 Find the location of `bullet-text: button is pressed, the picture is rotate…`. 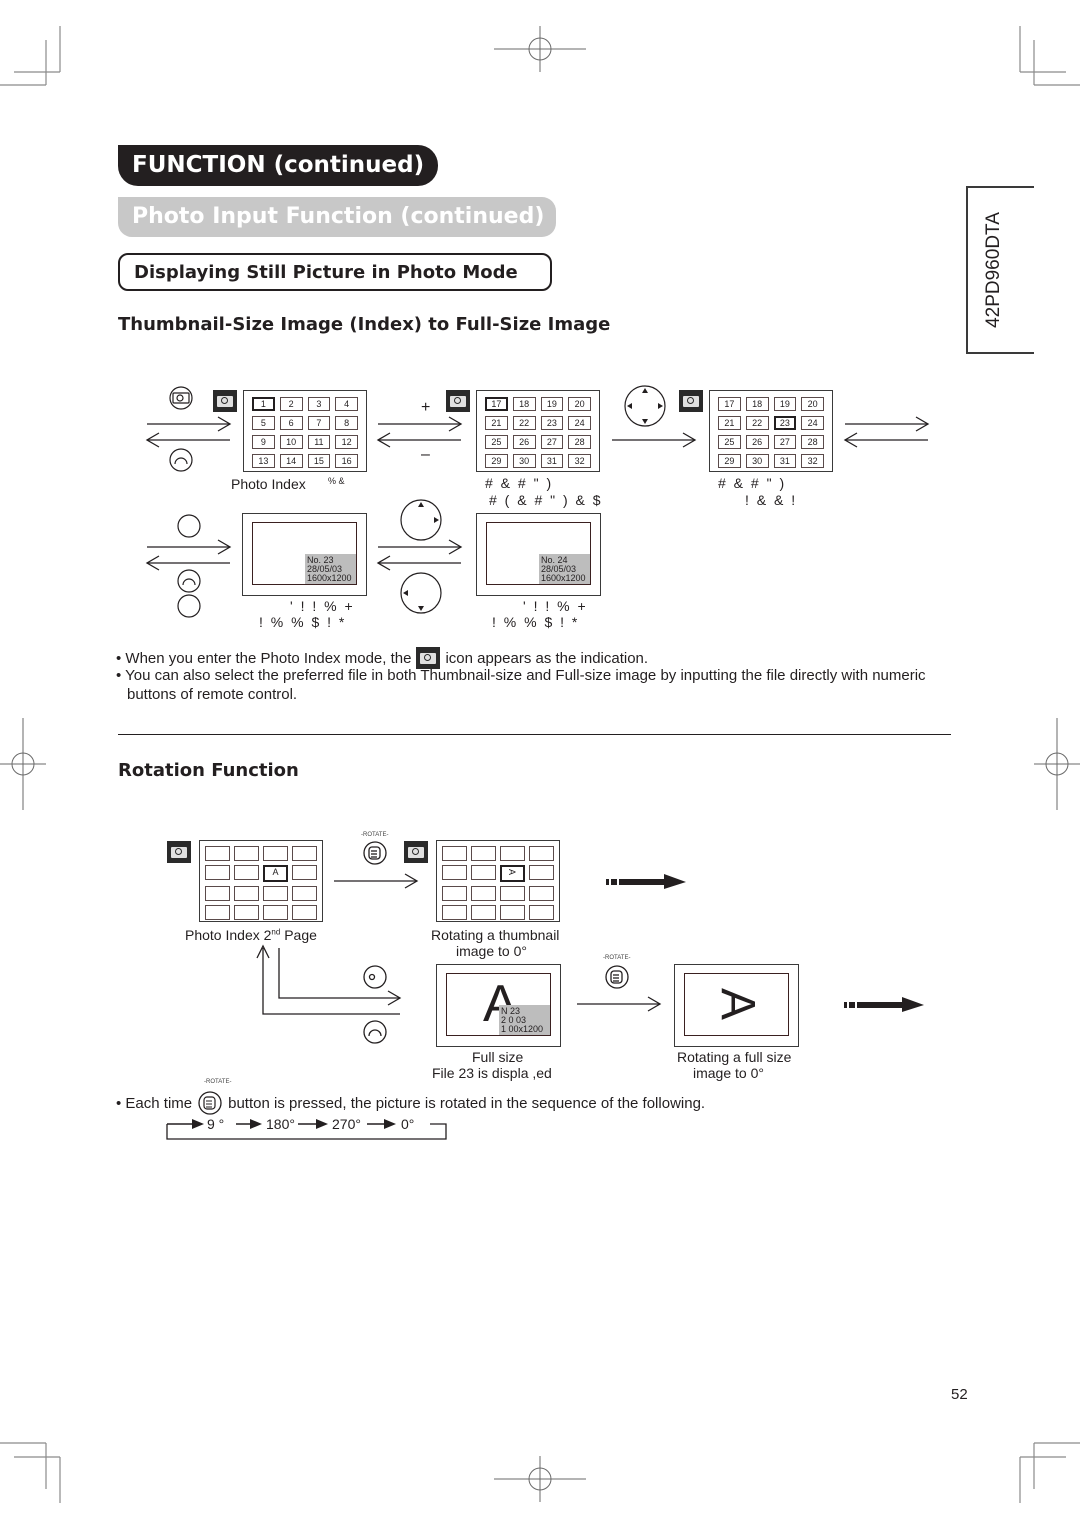

bullet-text: button is pressed, the picture is rotate… is located at coordinates (467, 1103).